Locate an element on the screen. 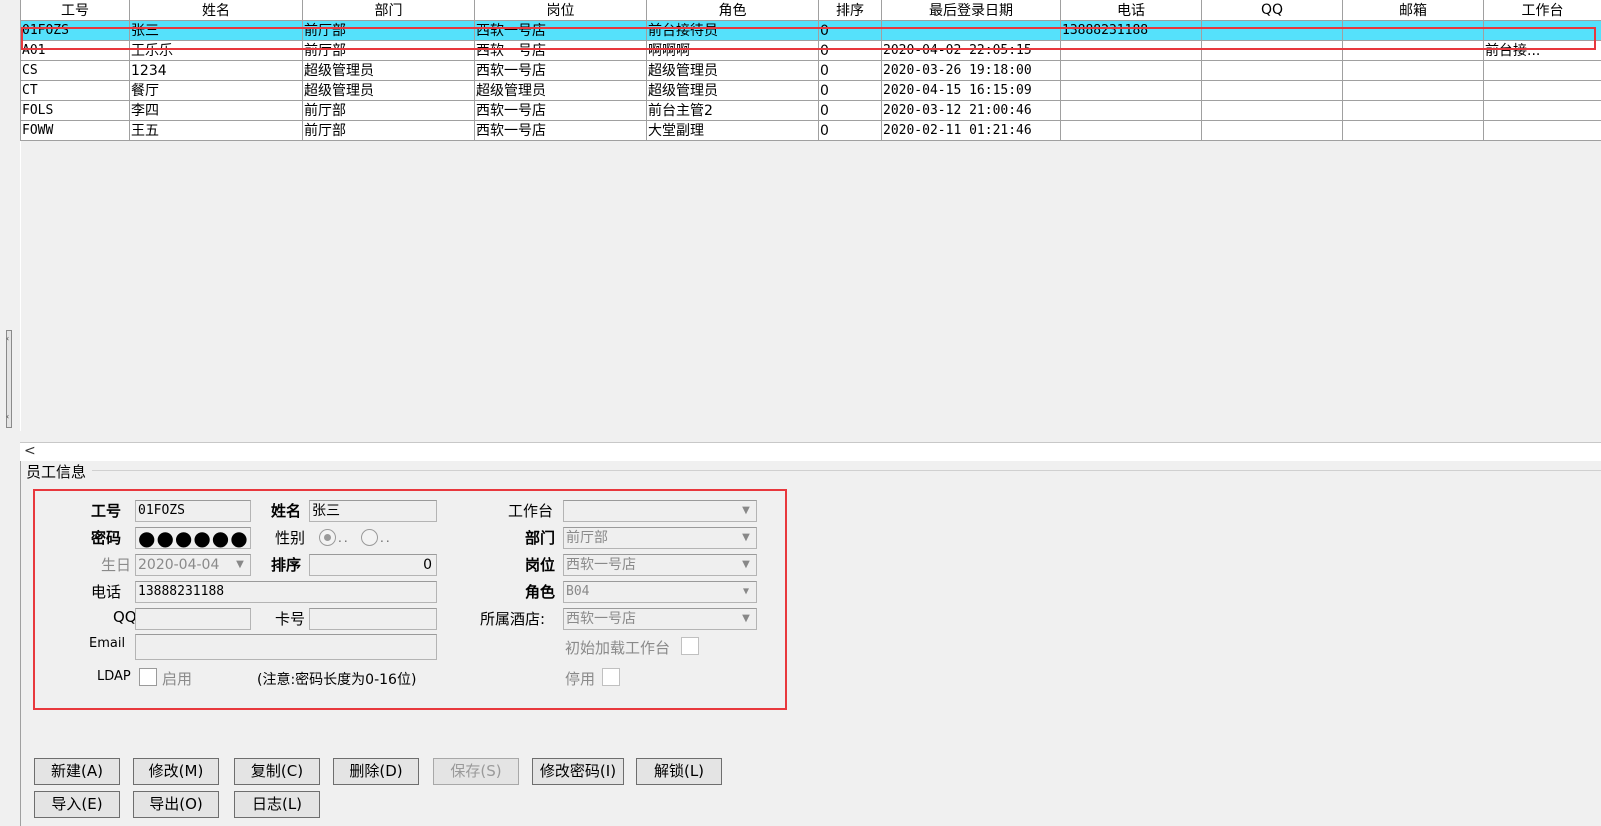 This screenshot has width=1601, height=826. cell-last-login: 2020-03-12 21:00:46 is located at coordinates (971, 110).